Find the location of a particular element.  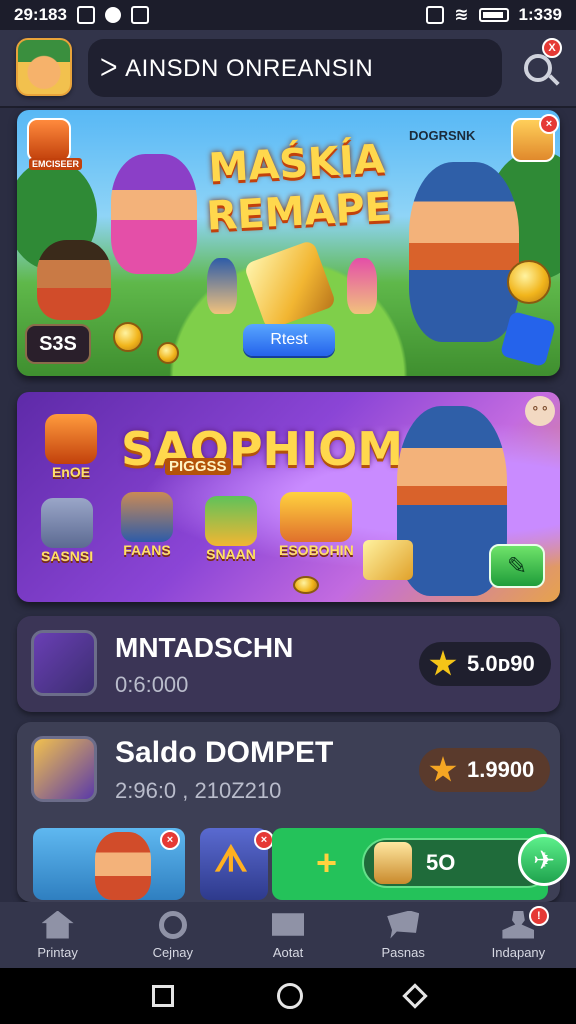

game-tile: EnOE is located at coordinates (71, 447).